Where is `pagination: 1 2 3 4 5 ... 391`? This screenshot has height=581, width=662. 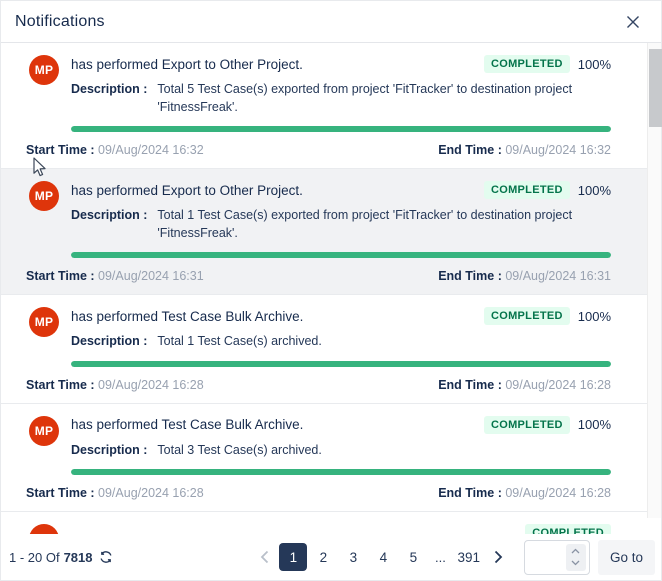
pagination: 1 2 3 4 5 ... 391 is located at coordinates (381, 557).